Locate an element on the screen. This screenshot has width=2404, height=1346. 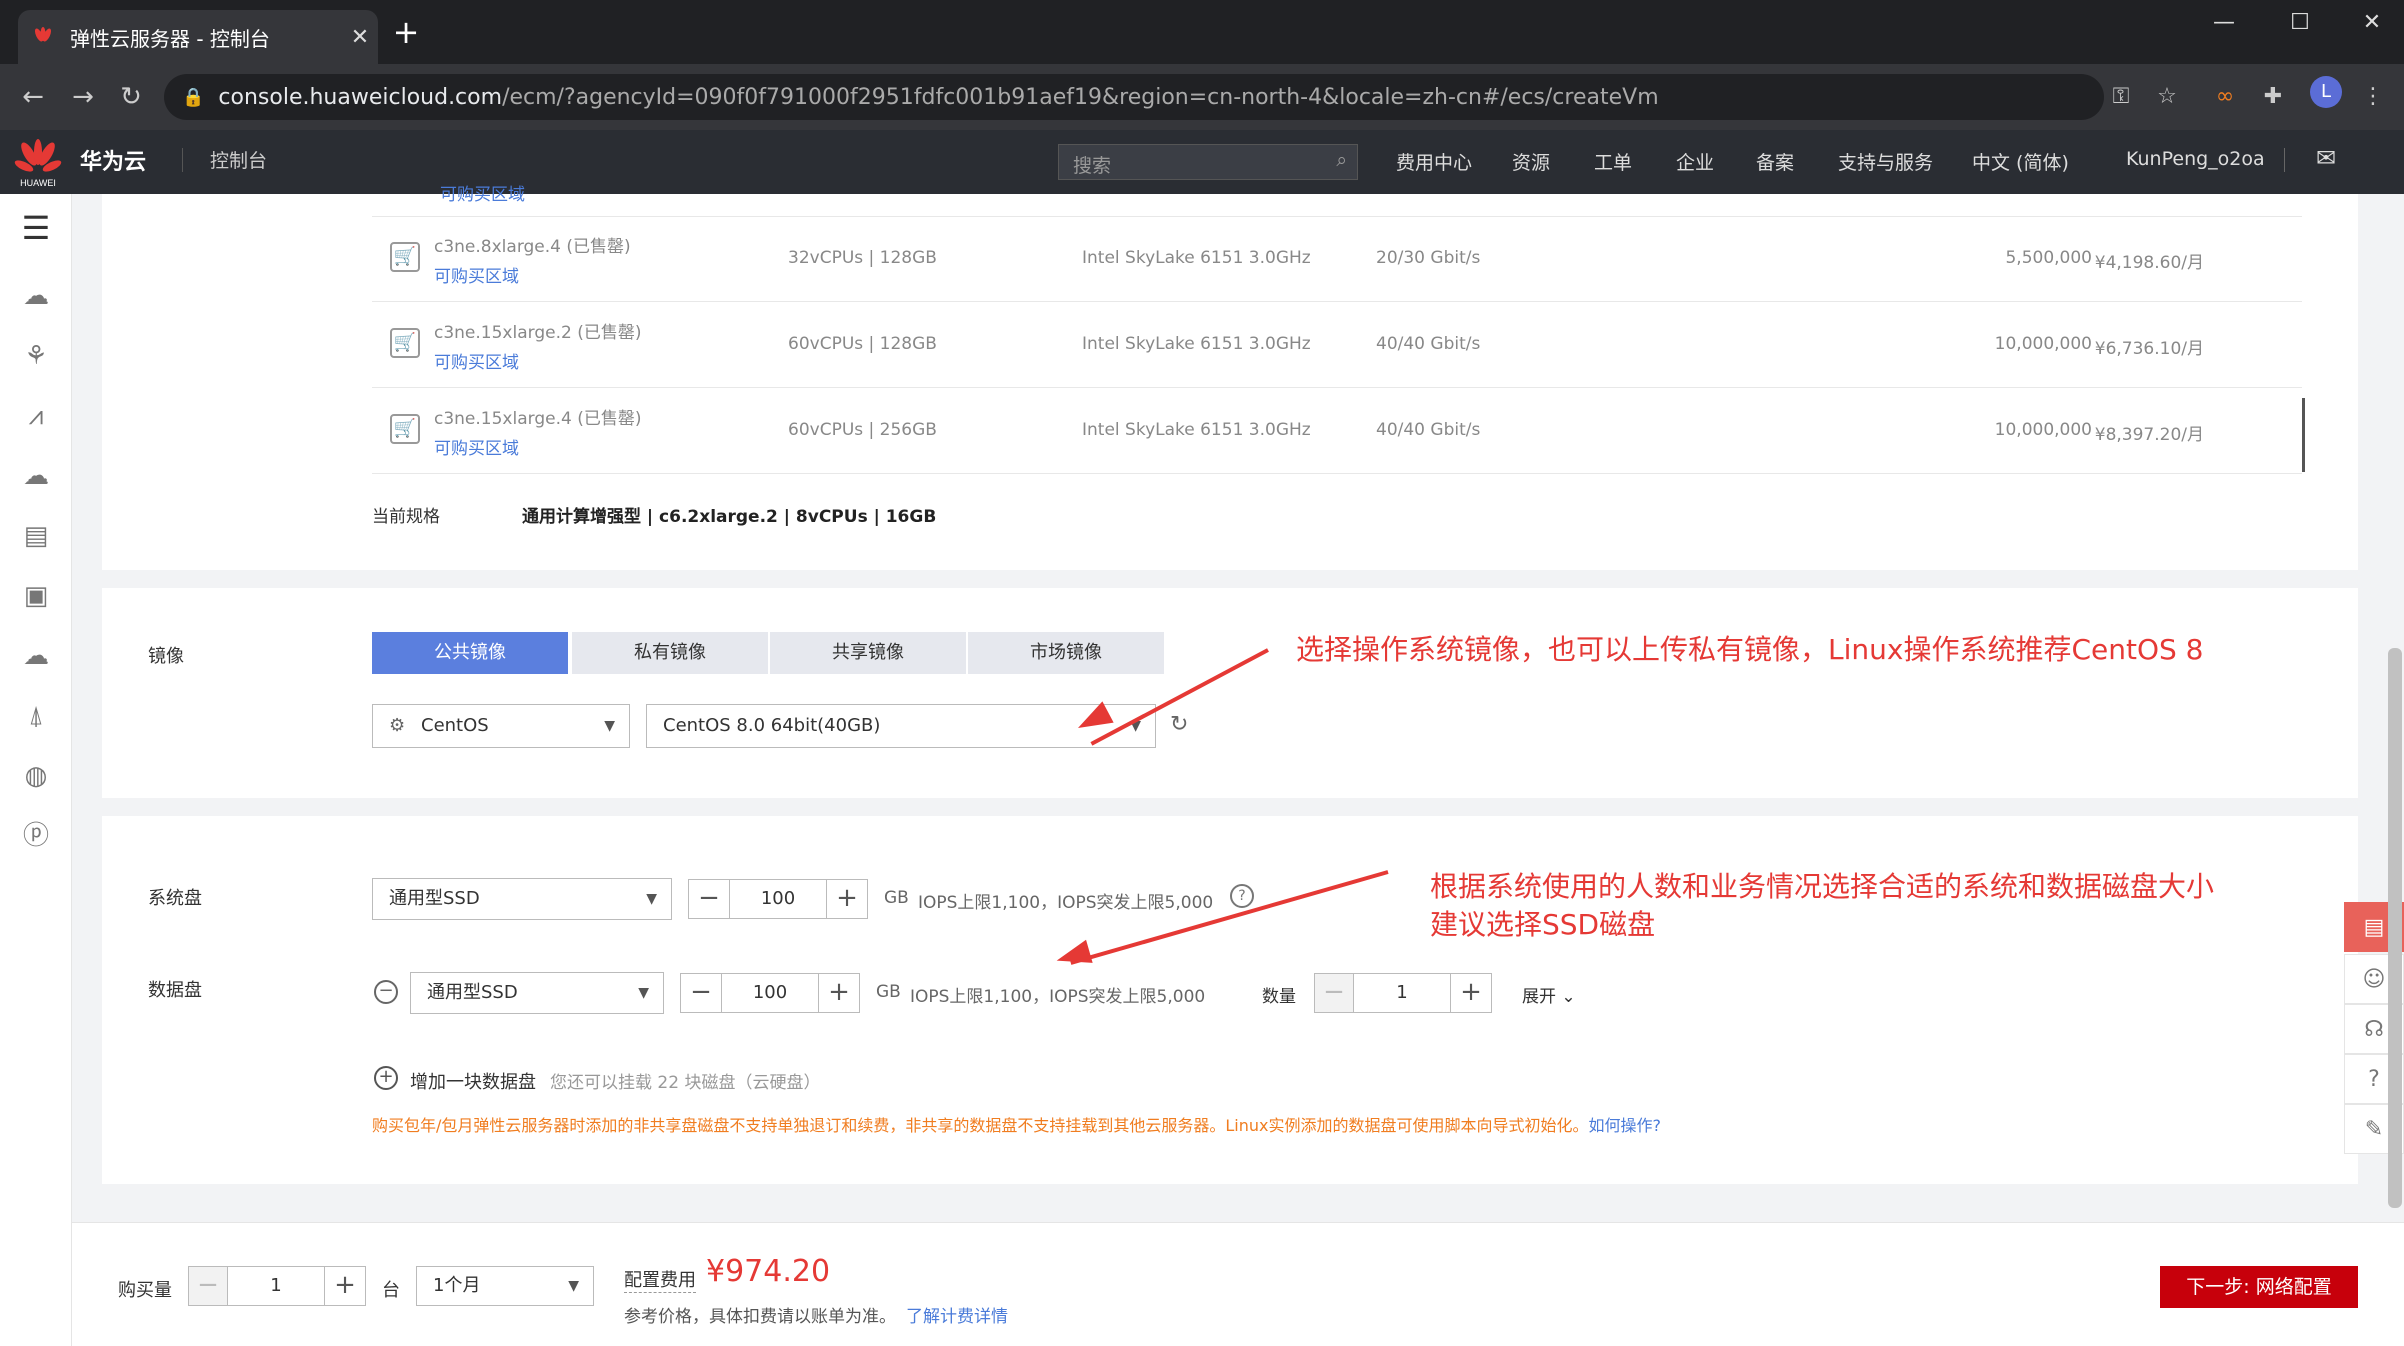
data-disk-size-input: 100 is located at coordinates (770, 993).